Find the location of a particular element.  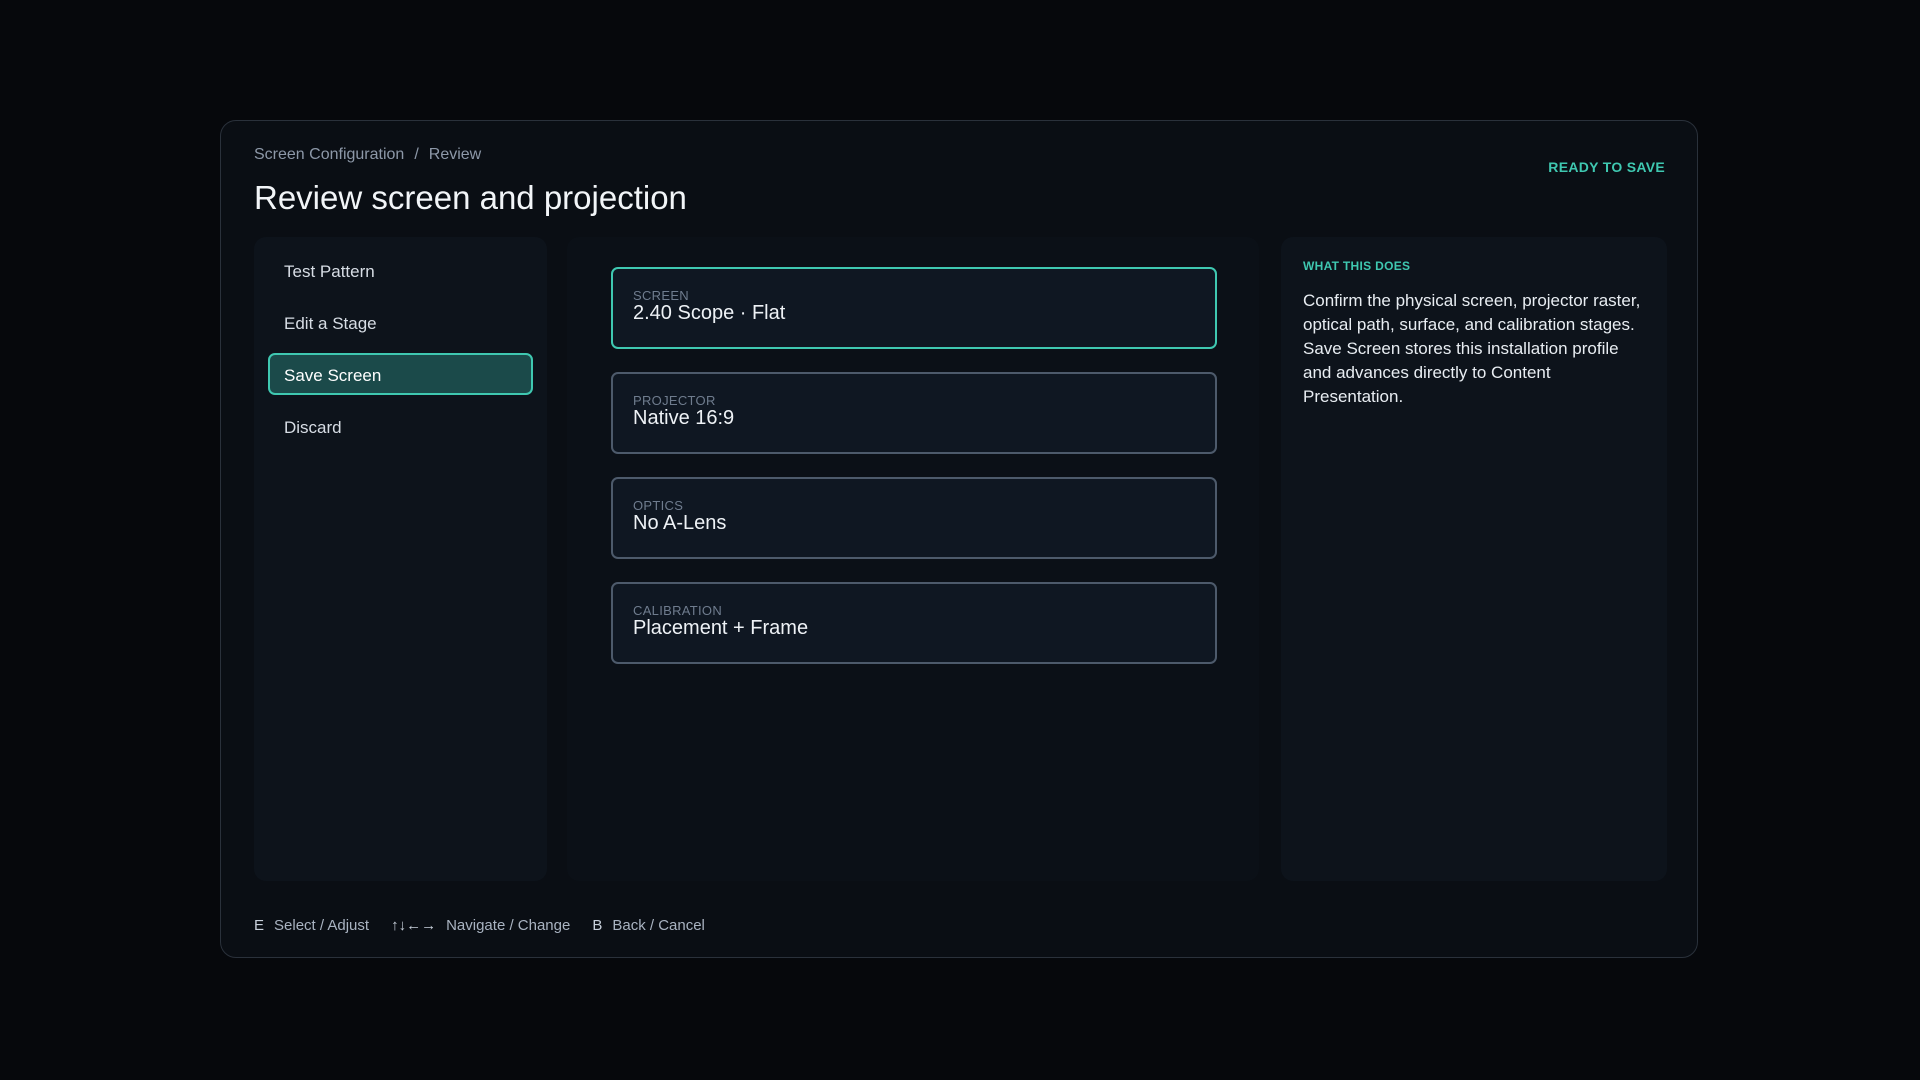

menu-item-edit-stage: Edit a Stage is located at coordinates (400, 322).